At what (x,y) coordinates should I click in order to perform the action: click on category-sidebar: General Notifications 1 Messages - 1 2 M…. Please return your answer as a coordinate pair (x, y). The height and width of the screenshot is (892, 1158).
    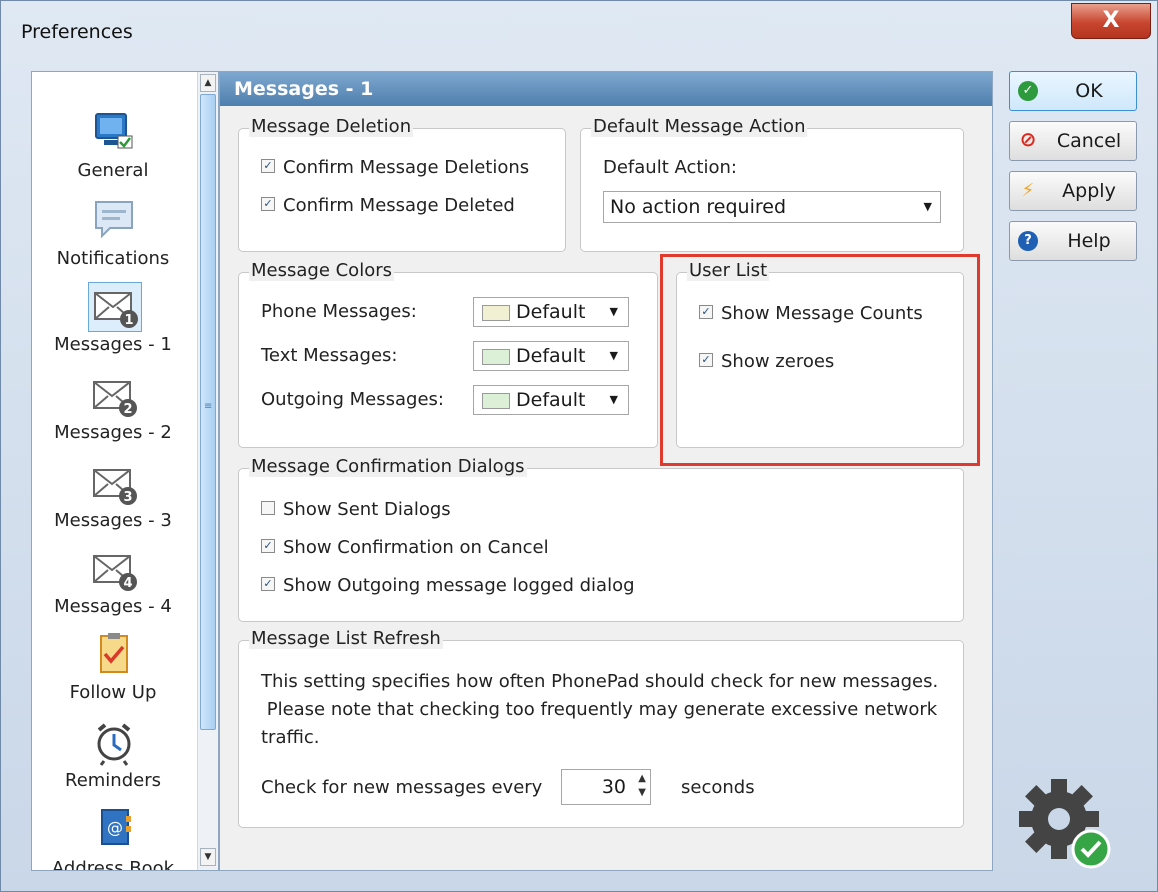
    Looking at the image, I should click on (125, 471).